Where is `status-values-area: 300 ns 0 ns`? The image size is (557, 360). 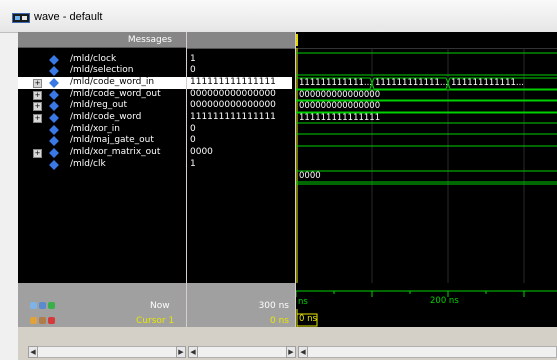 status-values-area: 300 ns 0 ns is located at coordinates (241, 305).